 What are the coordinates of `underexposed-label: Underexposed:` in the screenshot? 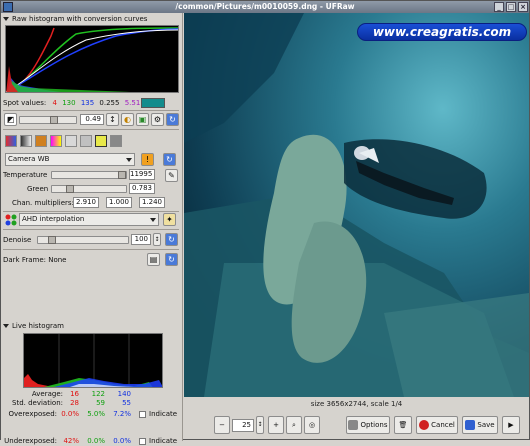 It's located at (30, 441).